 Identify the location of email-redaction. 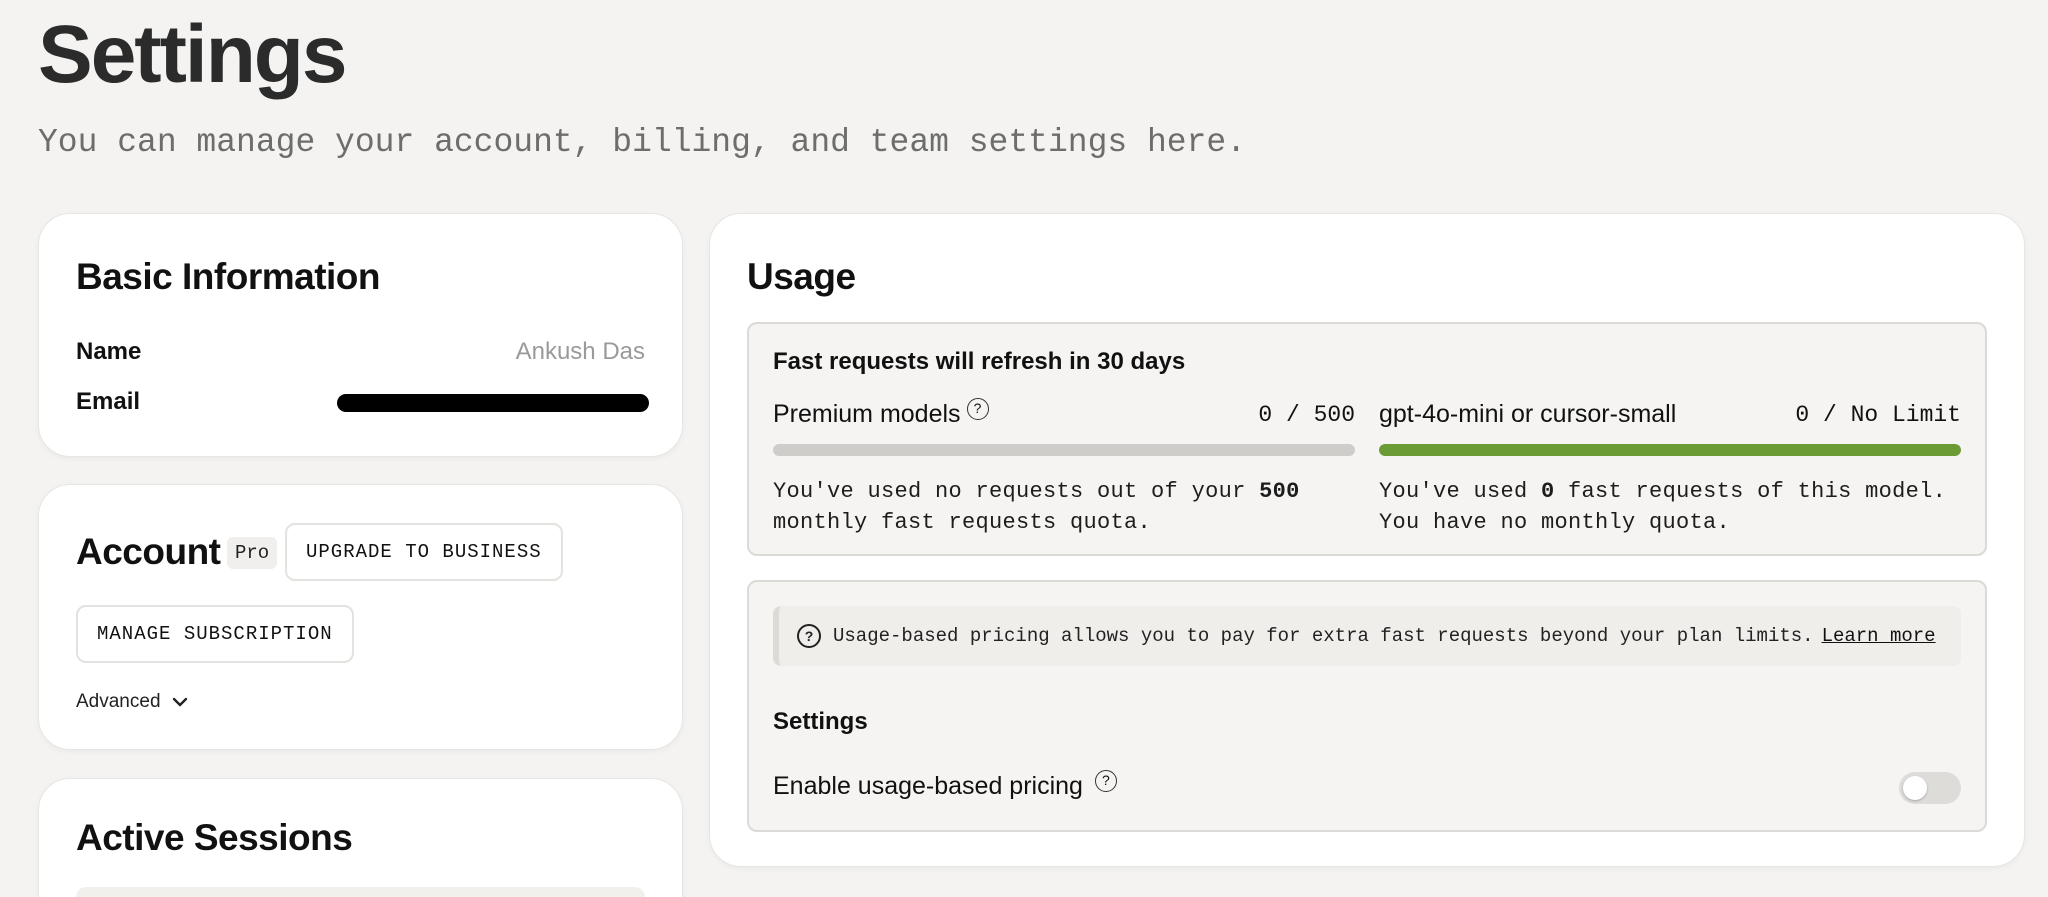
(493, 403).